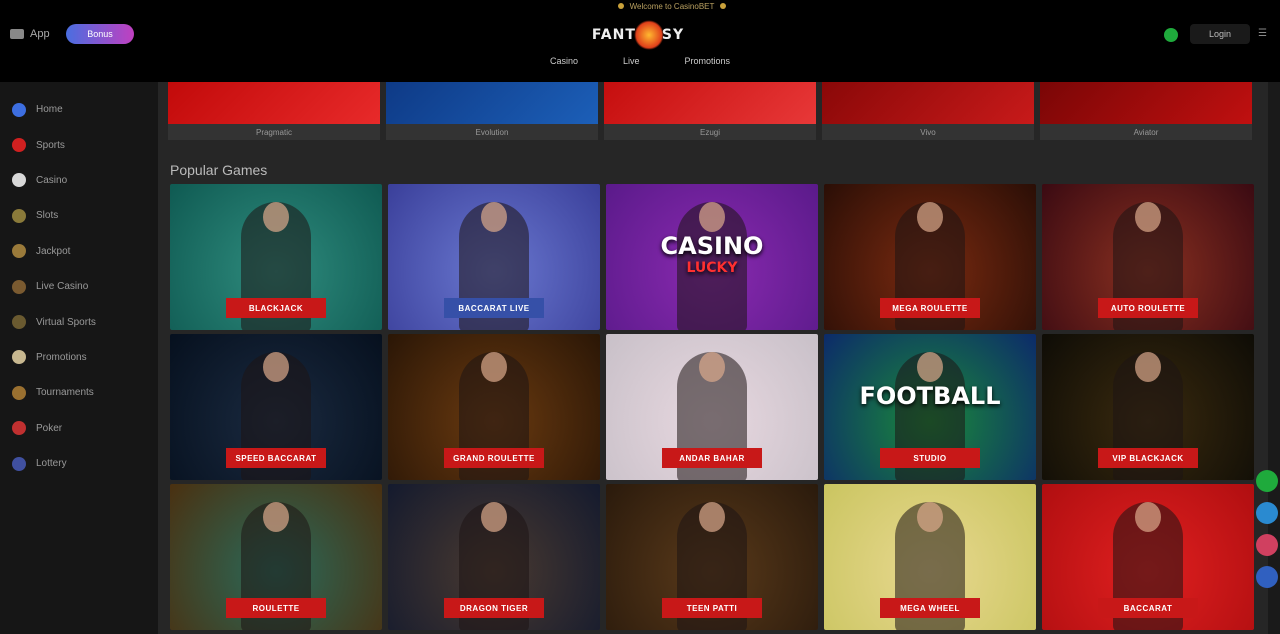 The height and width of the screenshot is (634, 1280). What do you see at coordinates (1267, 513) in the screenshot?
I see `telegram-icon` at bounding box center [1267, 513].